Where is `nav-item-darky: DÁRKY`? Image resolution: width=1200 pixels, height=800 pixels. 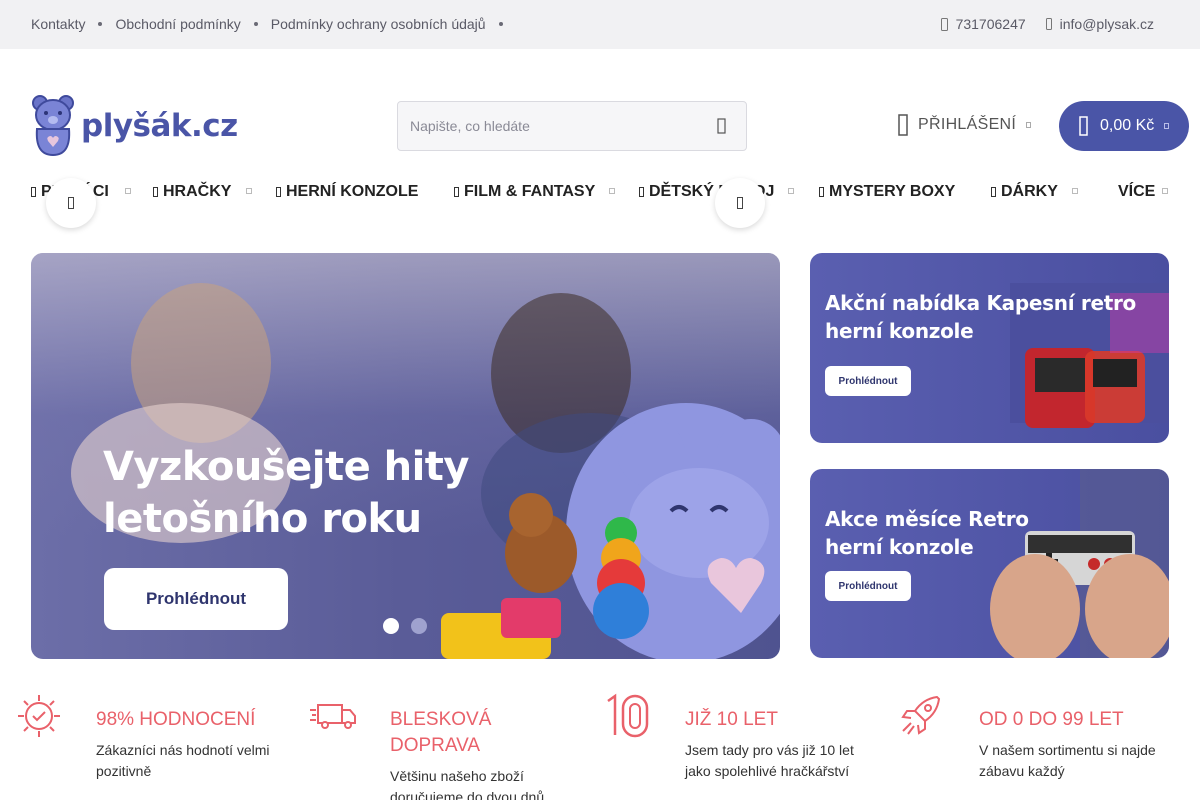 nav-item-darky: DÁRKY is located at coordinates (1024, 192).